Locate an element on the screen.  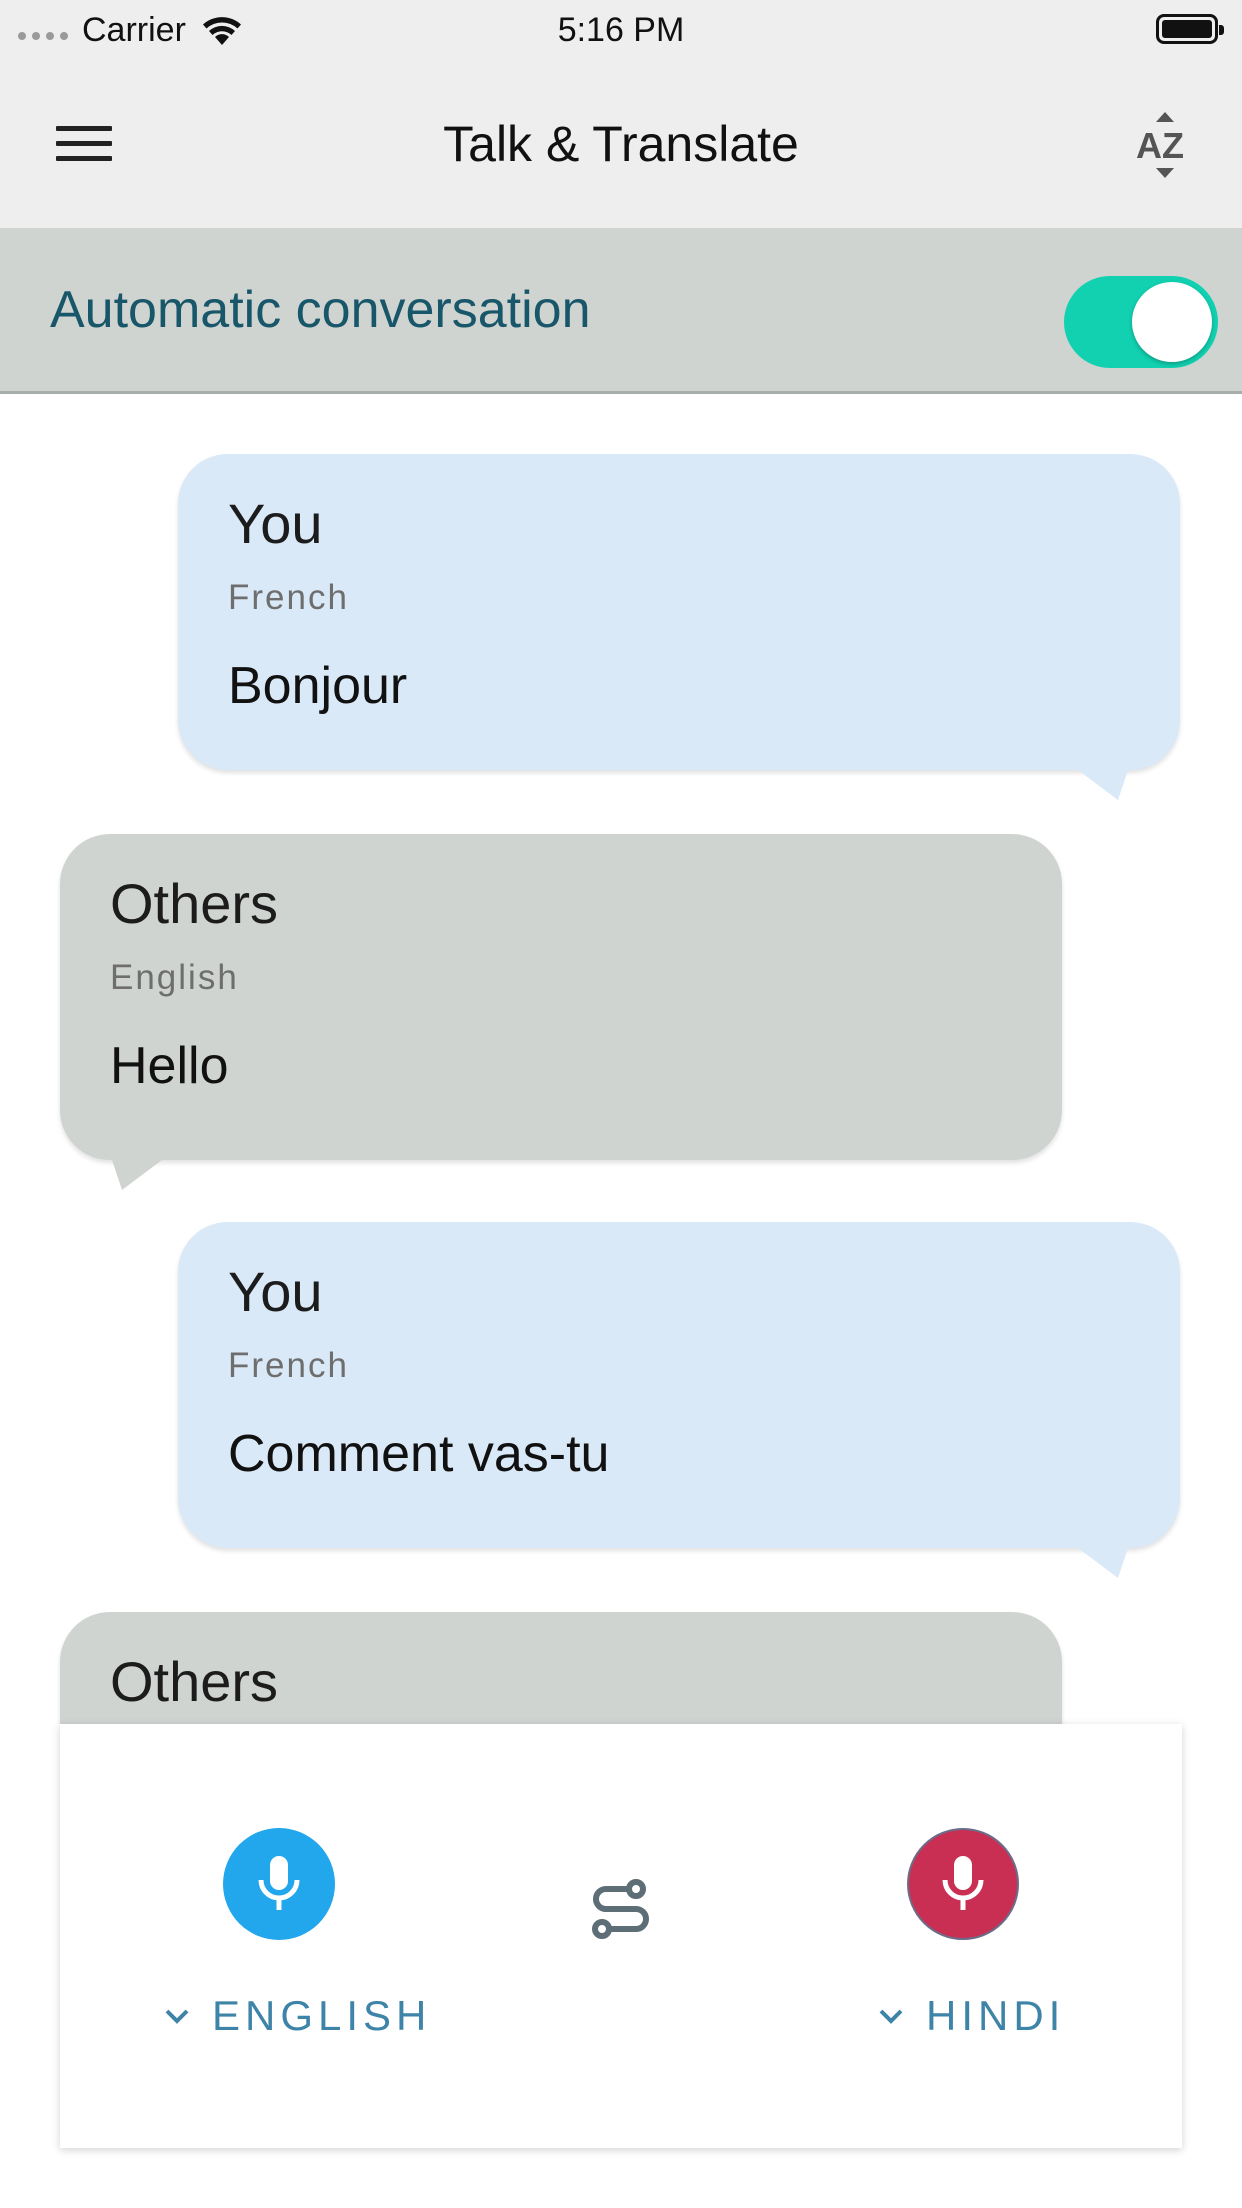
right-mic-button is located at coordinates (963, 1884).